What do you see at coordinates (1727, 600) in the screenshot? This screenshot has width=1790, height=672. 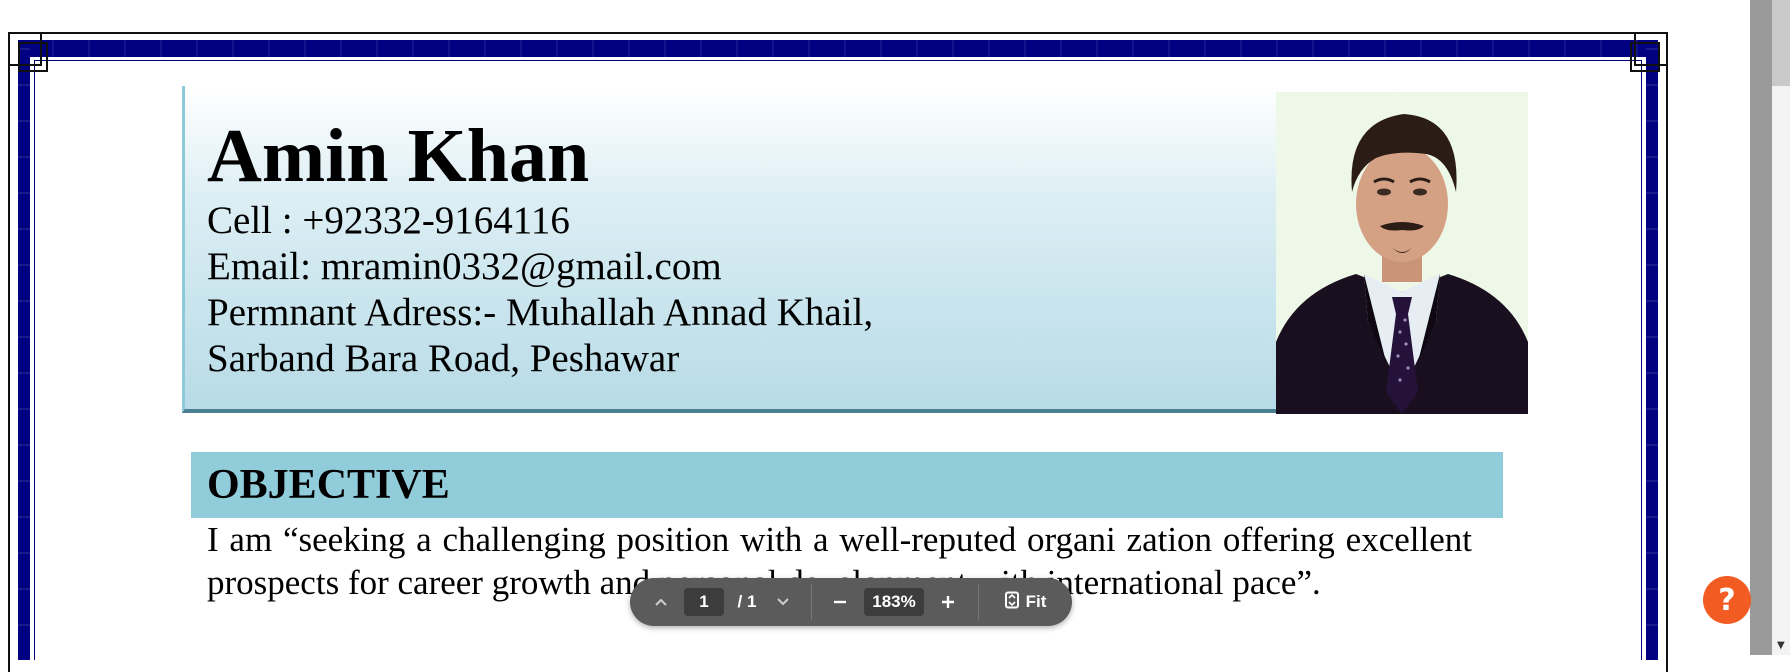 I see `help-icon: ?` at bounding box center [1727, 600].